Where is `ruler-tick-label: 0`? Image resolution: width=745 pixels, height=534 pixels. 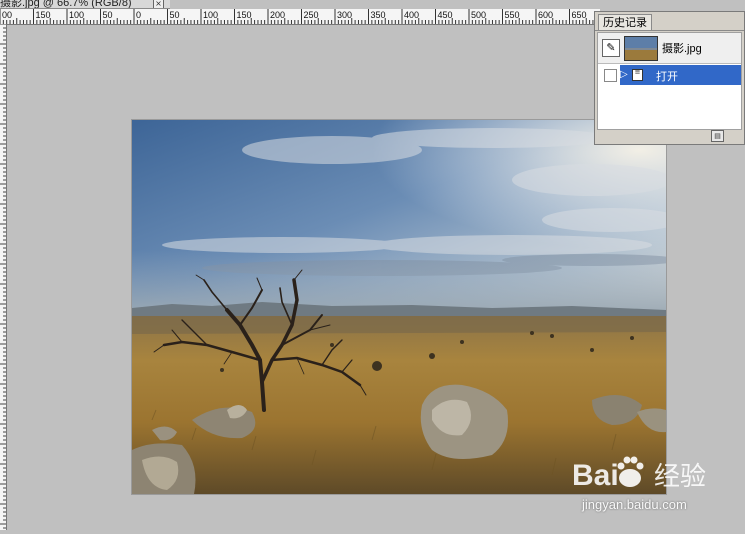
ruler-tick-label: 0 is located at coordinates (139, 15).